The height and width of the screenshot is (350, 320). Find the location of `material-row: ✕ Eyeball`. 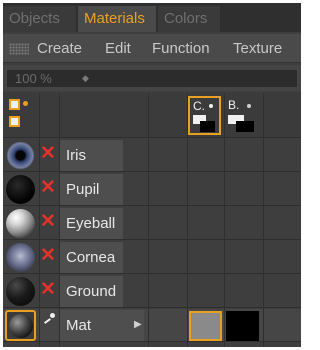

material-row: ✕ Eyeball is located at coordinates (152, 223).